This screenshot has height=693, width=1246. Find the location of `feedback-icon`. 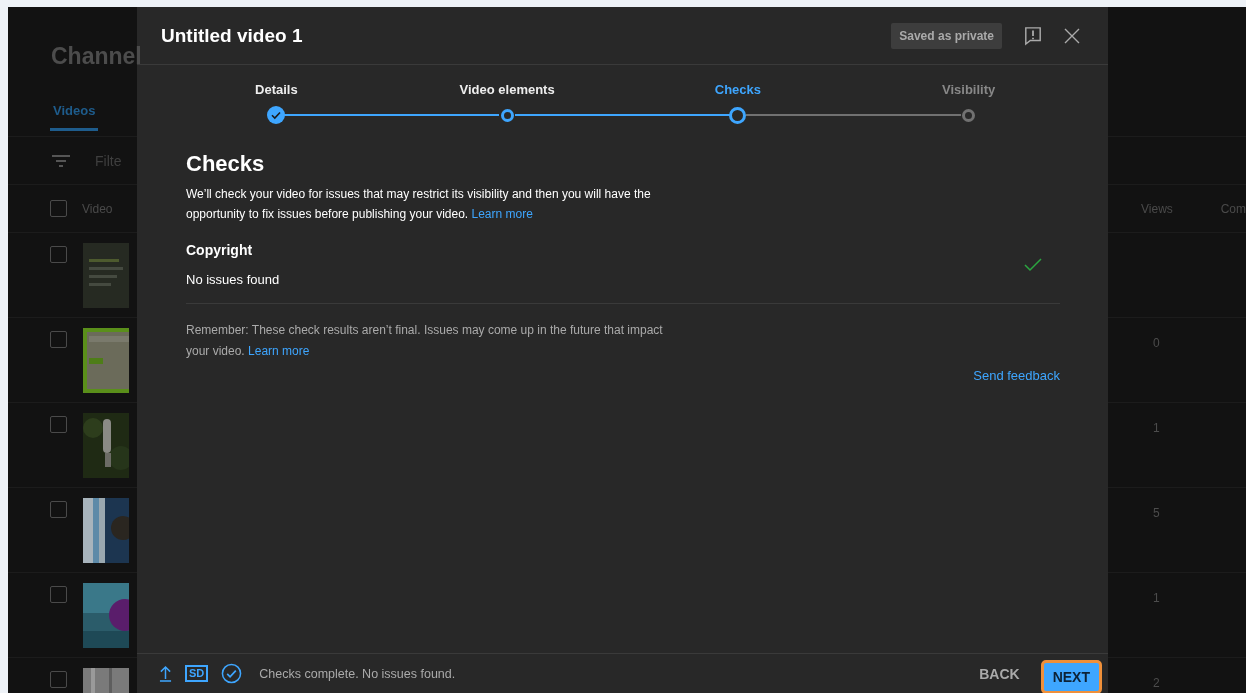

feedback-icon is located at coordinates (1033, 35).